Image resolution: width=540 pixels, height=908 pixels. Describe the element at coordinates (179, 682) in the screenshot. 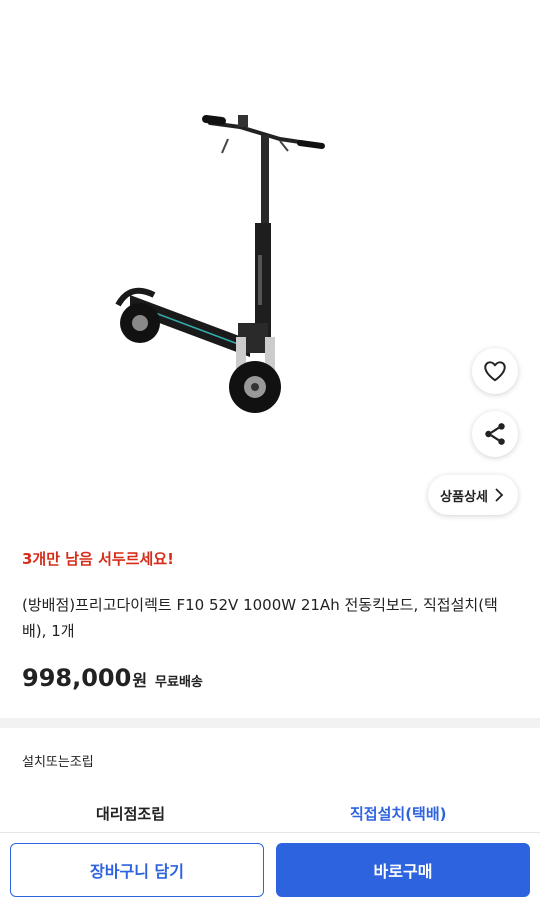

I see `shipping-info: 무료배송` at that location.